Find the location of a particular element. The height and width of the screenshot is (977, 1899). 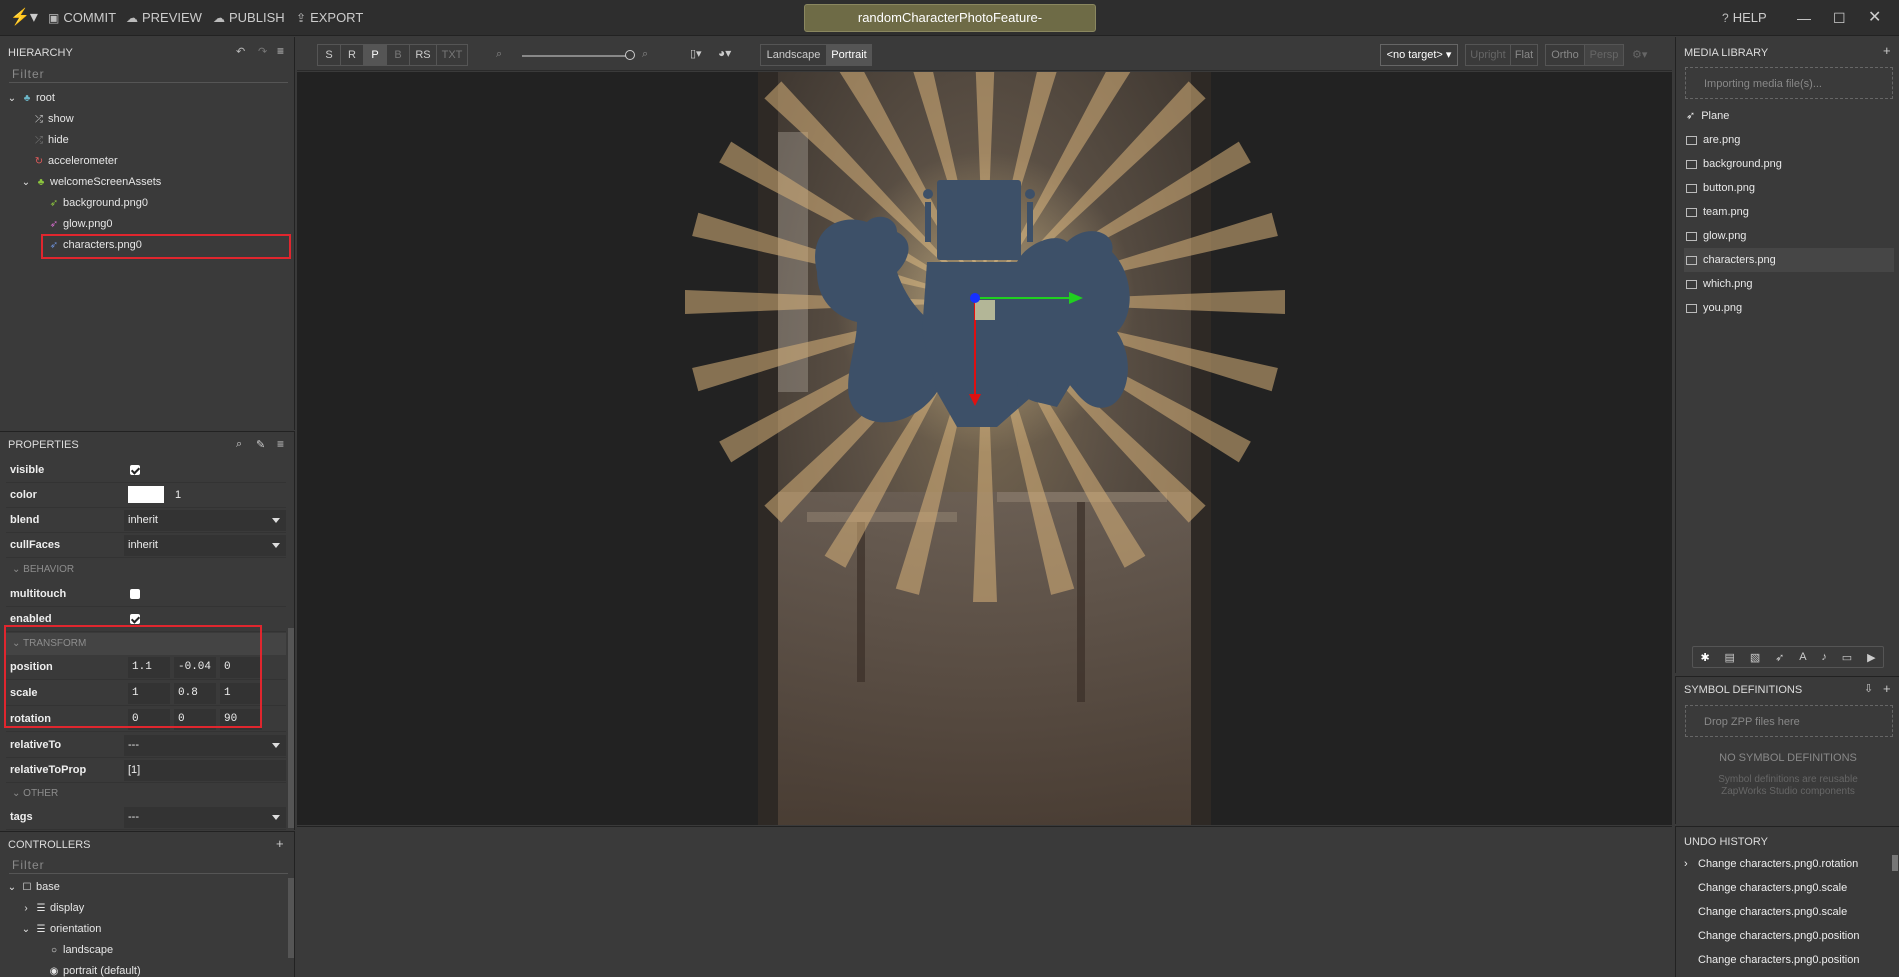

relativetoprop-input: [1] is located at coordinates (205, 770).